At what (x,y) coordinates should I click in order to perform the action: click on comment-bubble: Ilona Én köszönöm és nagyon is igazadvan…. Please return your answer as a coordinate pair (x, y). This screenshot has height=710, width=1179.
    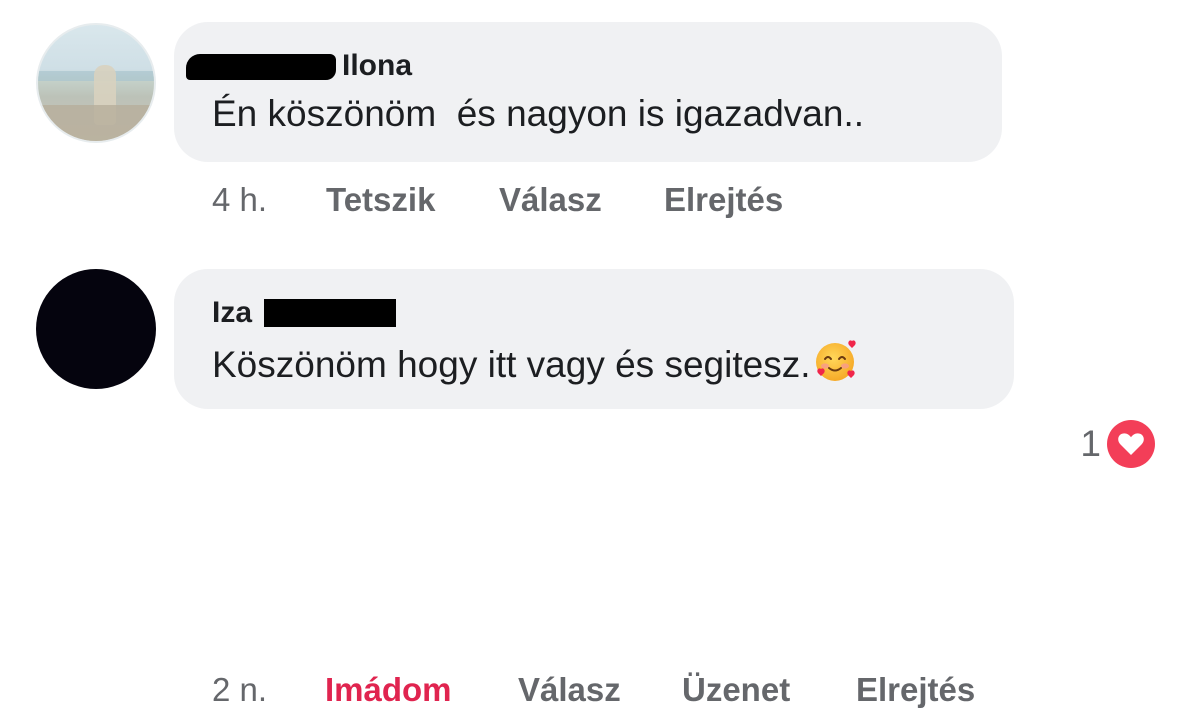
    Looking at the image, I should click on (588, 92).